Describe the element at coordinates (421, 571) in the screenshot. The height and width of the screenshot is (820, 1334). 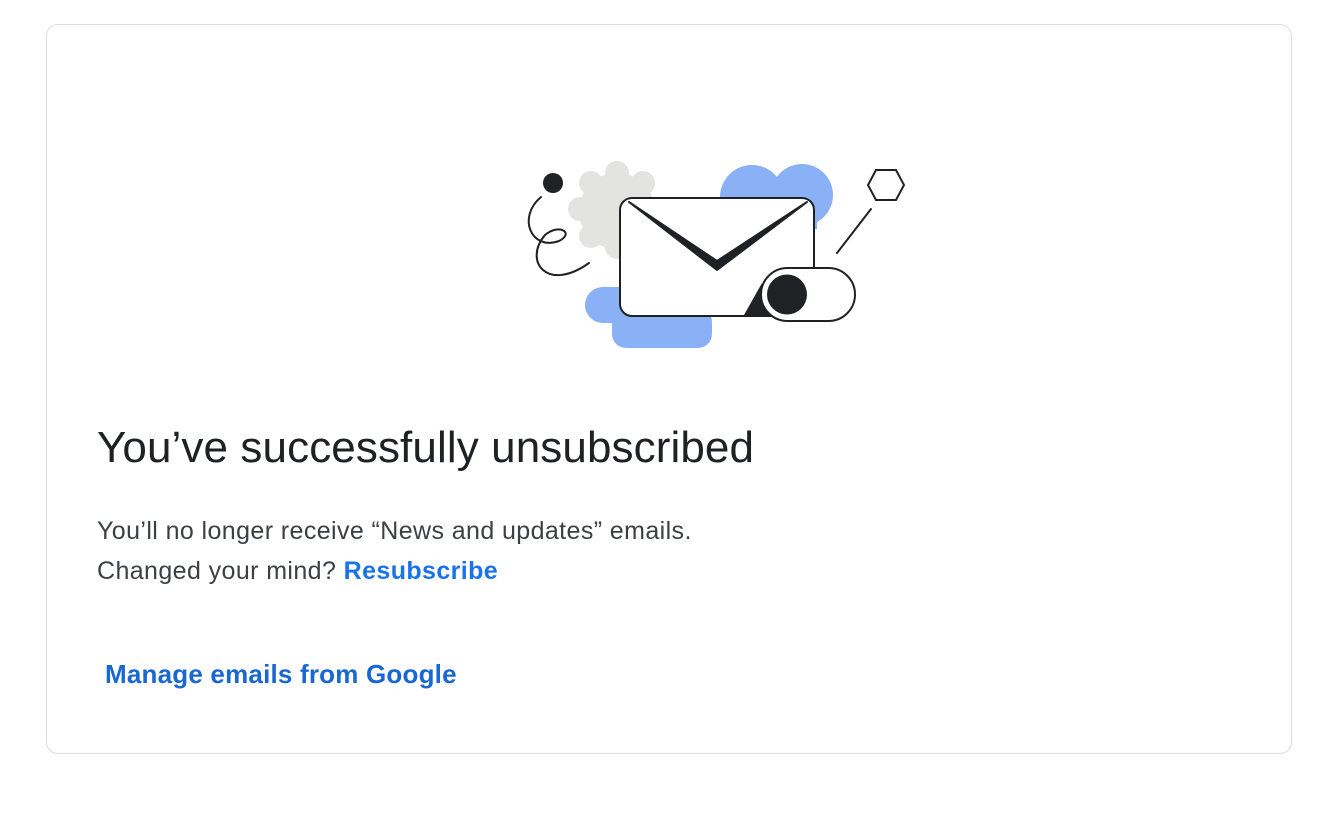
I see `resubscribe-link: Resubscribe` at that location.